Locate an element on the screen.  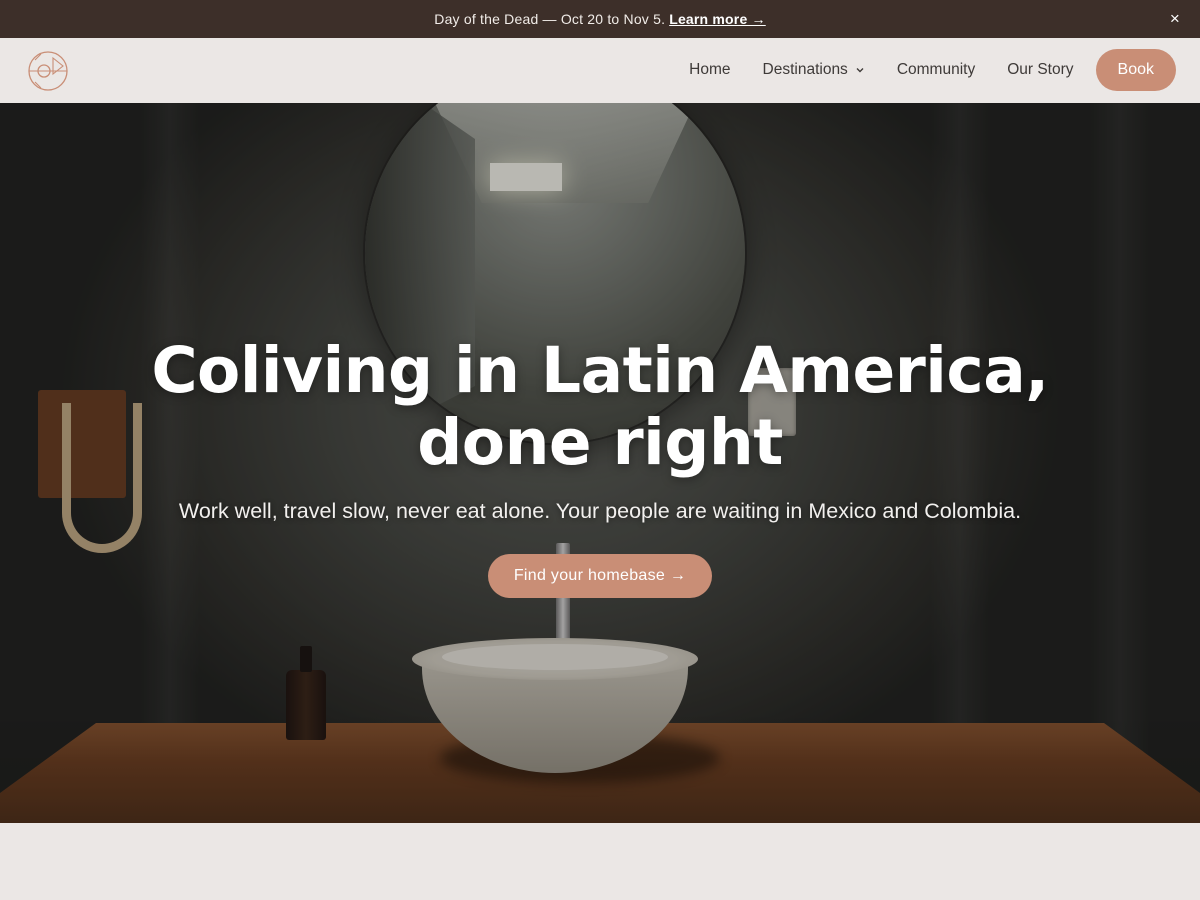
hero-title-line: done right is located at coordinates (600, 442).